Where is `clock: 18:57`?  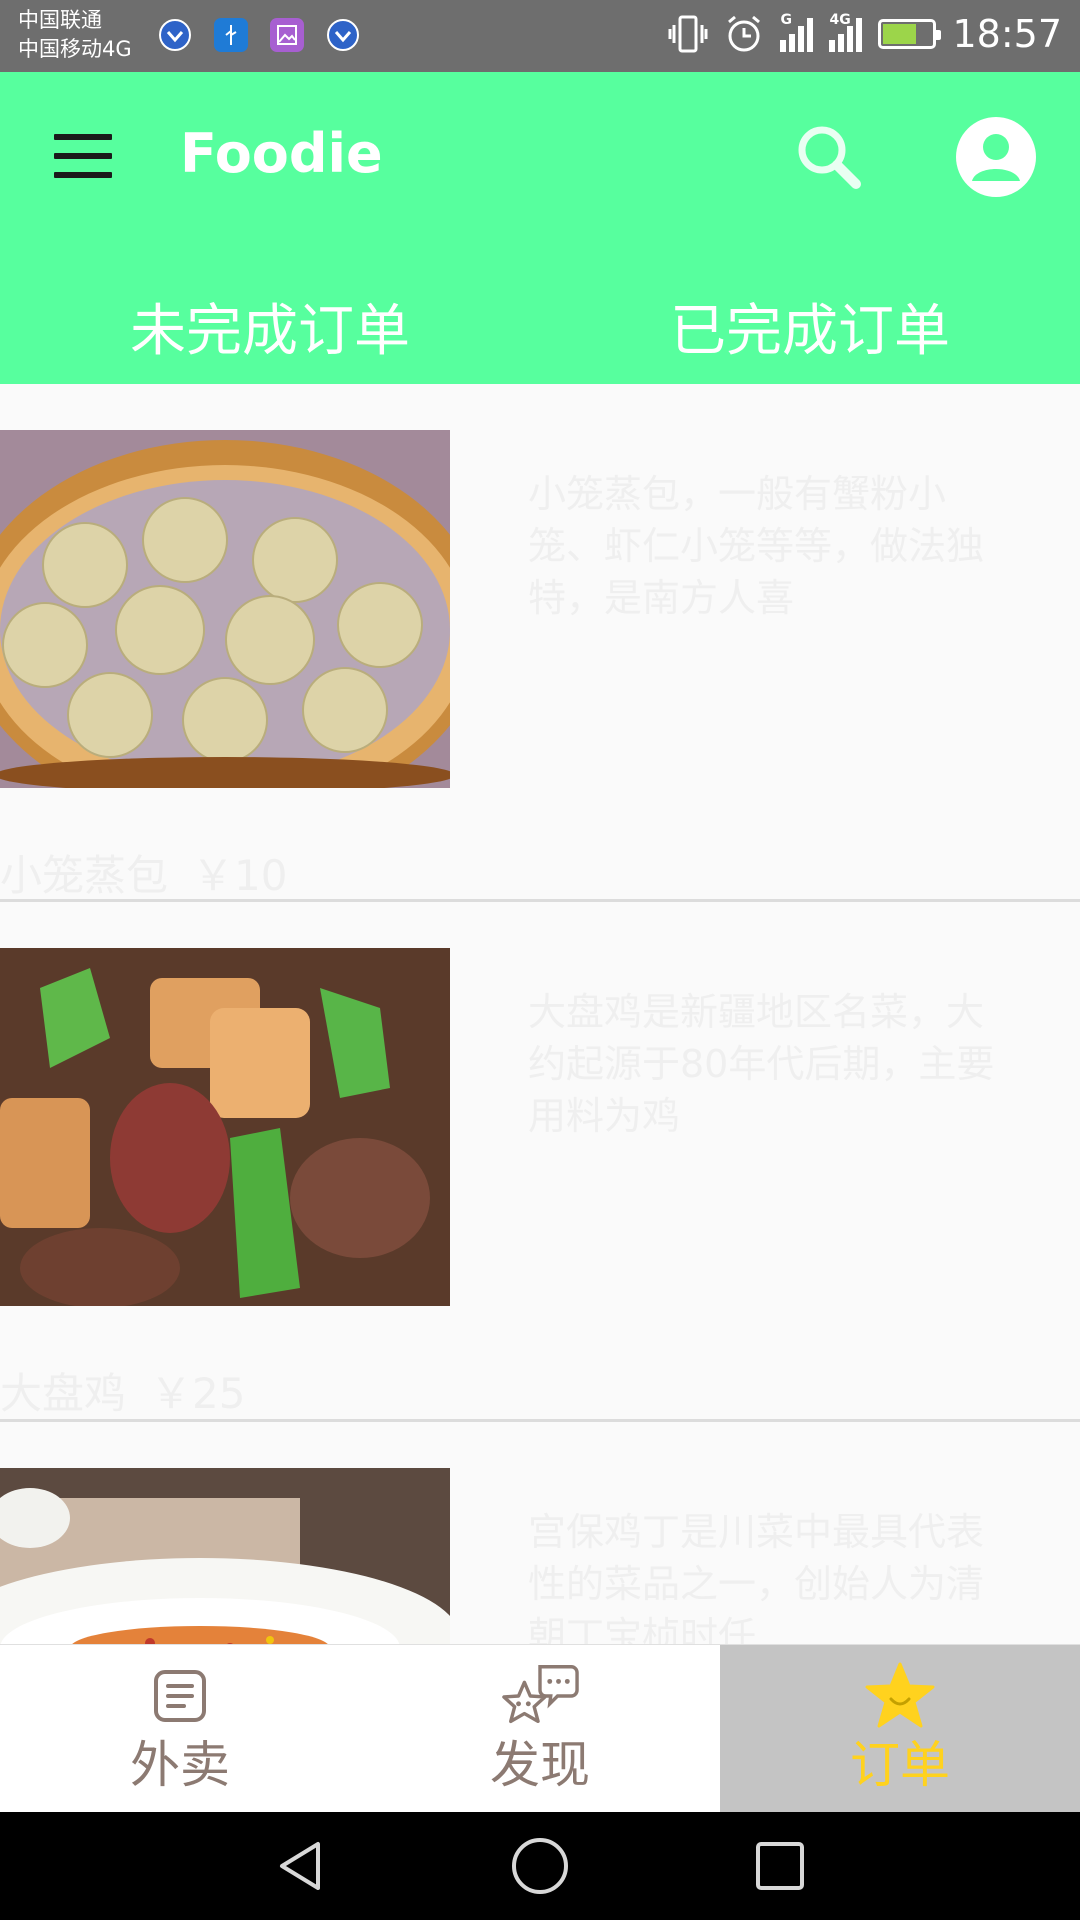
clock: 18:57 is located at coordinates (1007, 34).